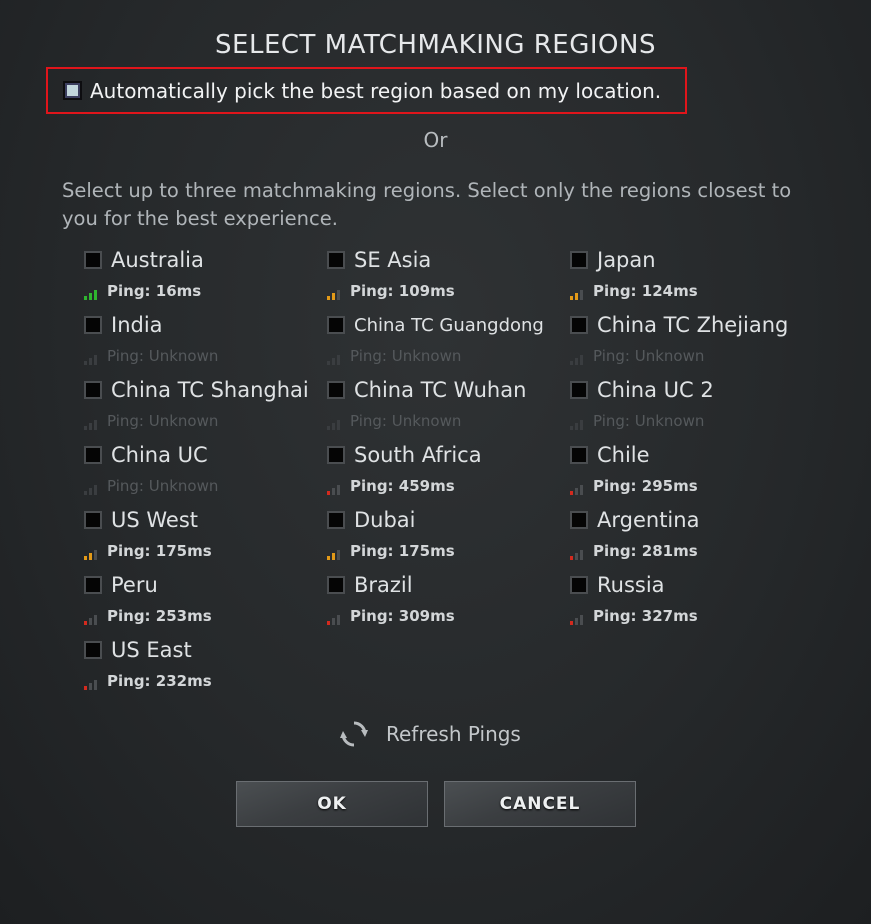 This screenshot has width=871, height=924. Describe the element at coordinates (690, 406) in the screenshot. I see `region-option-china-uc-2: China UC 2 Ping: Unknown` at that location.